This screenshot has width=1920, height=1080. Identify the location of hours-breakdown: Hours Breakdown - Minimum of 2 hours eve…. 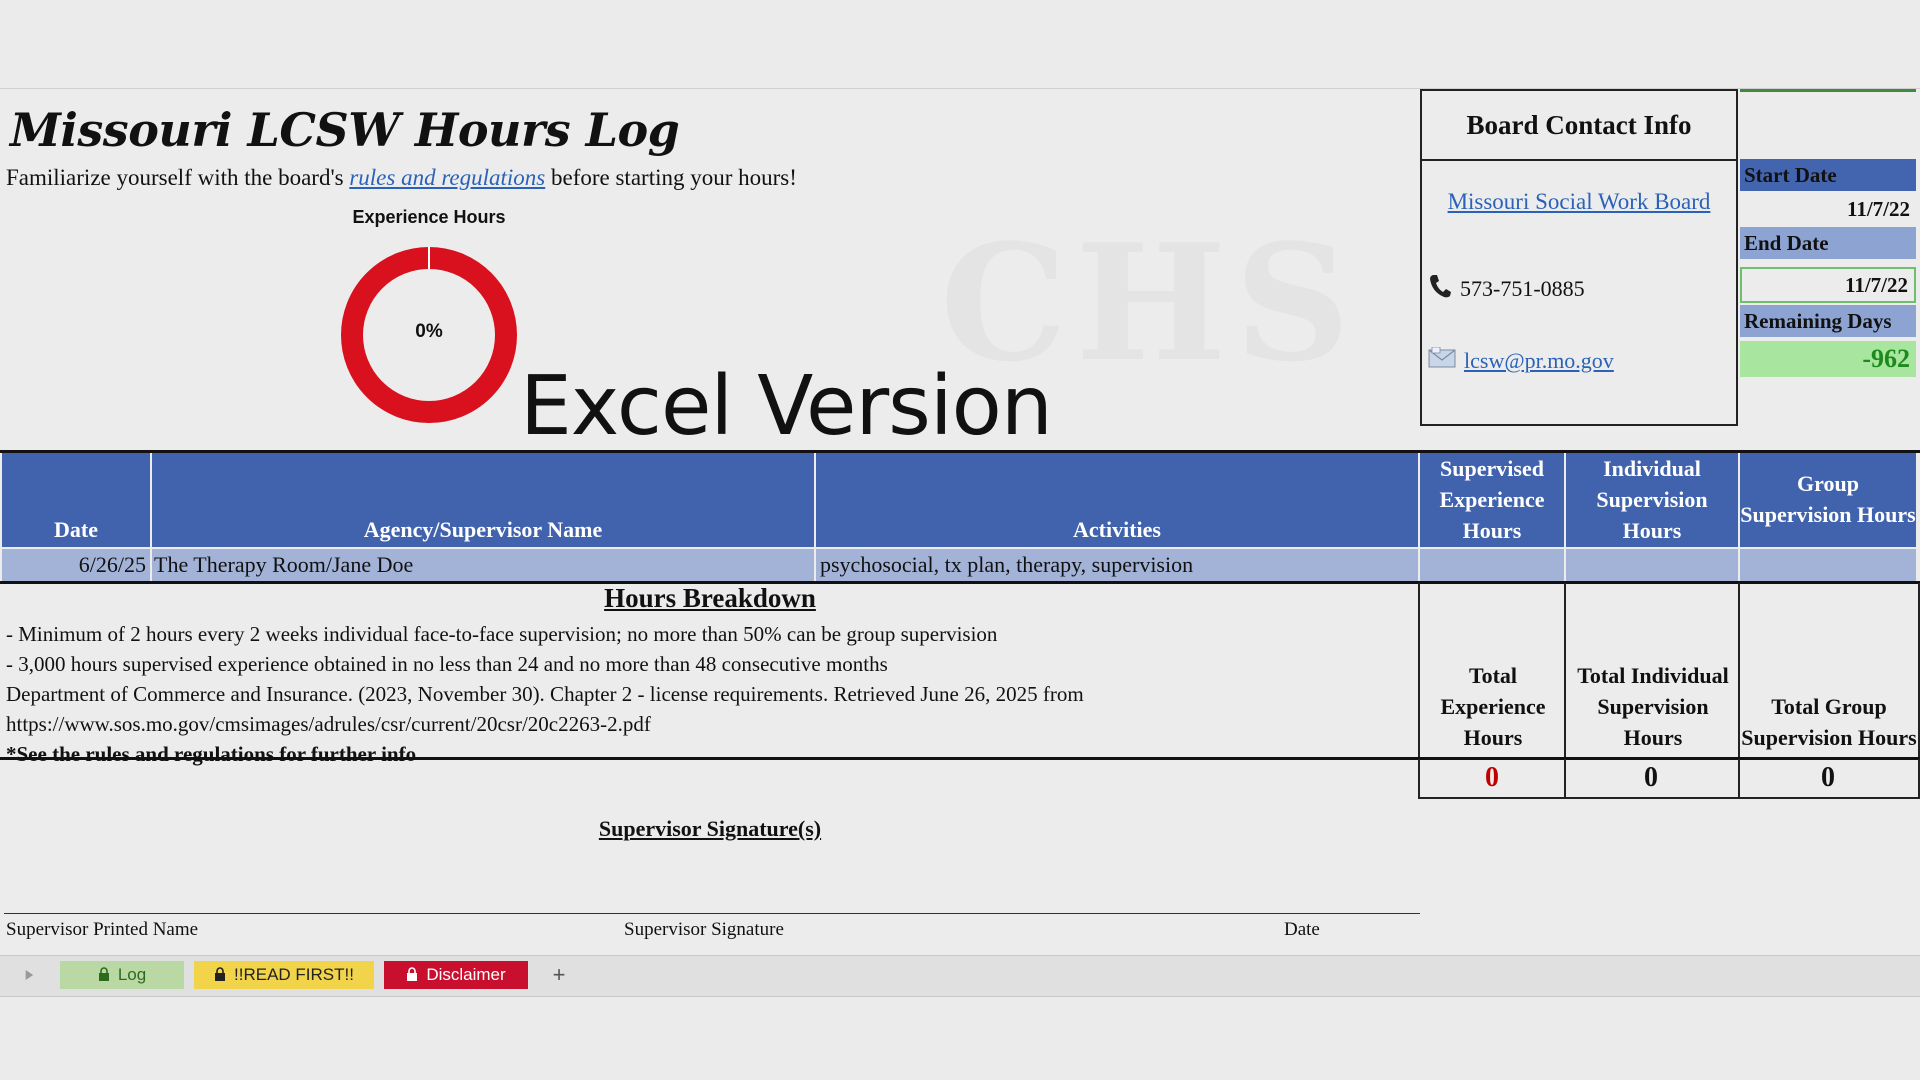
(710, 674).